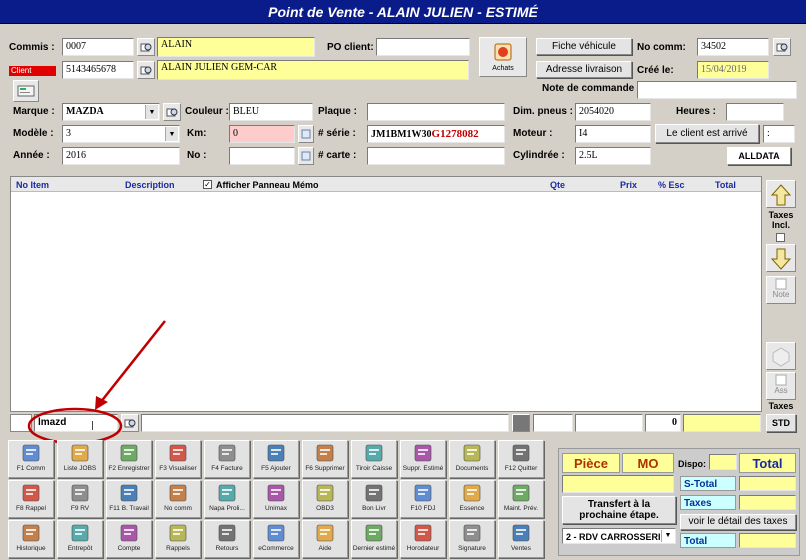 This screenshot has height=560, width=806. I want to click on toolbar-button-label: Essence, so click(472, 508).